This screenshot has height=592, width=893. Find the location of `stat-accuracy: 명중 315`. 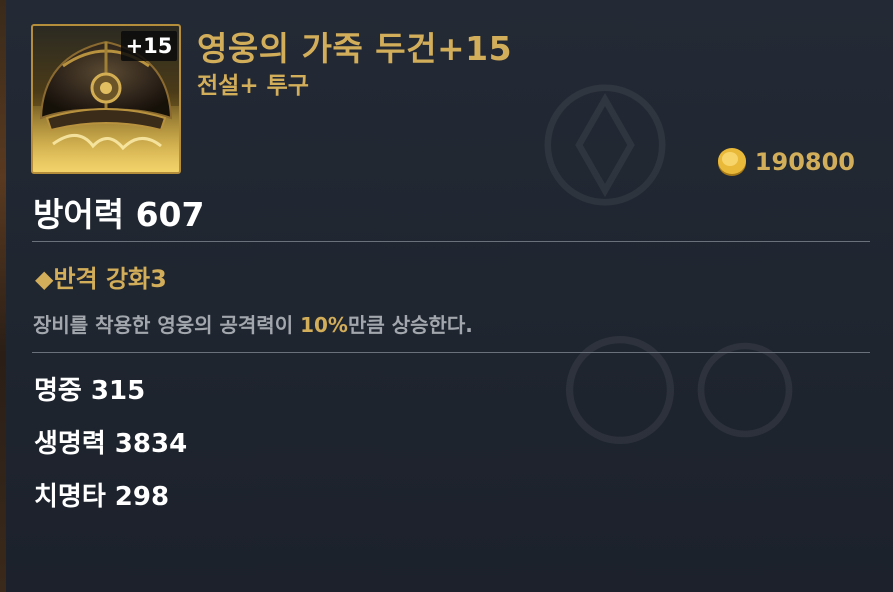

stat-accuracy: 명중 315 is located at coordinates (90, 391).